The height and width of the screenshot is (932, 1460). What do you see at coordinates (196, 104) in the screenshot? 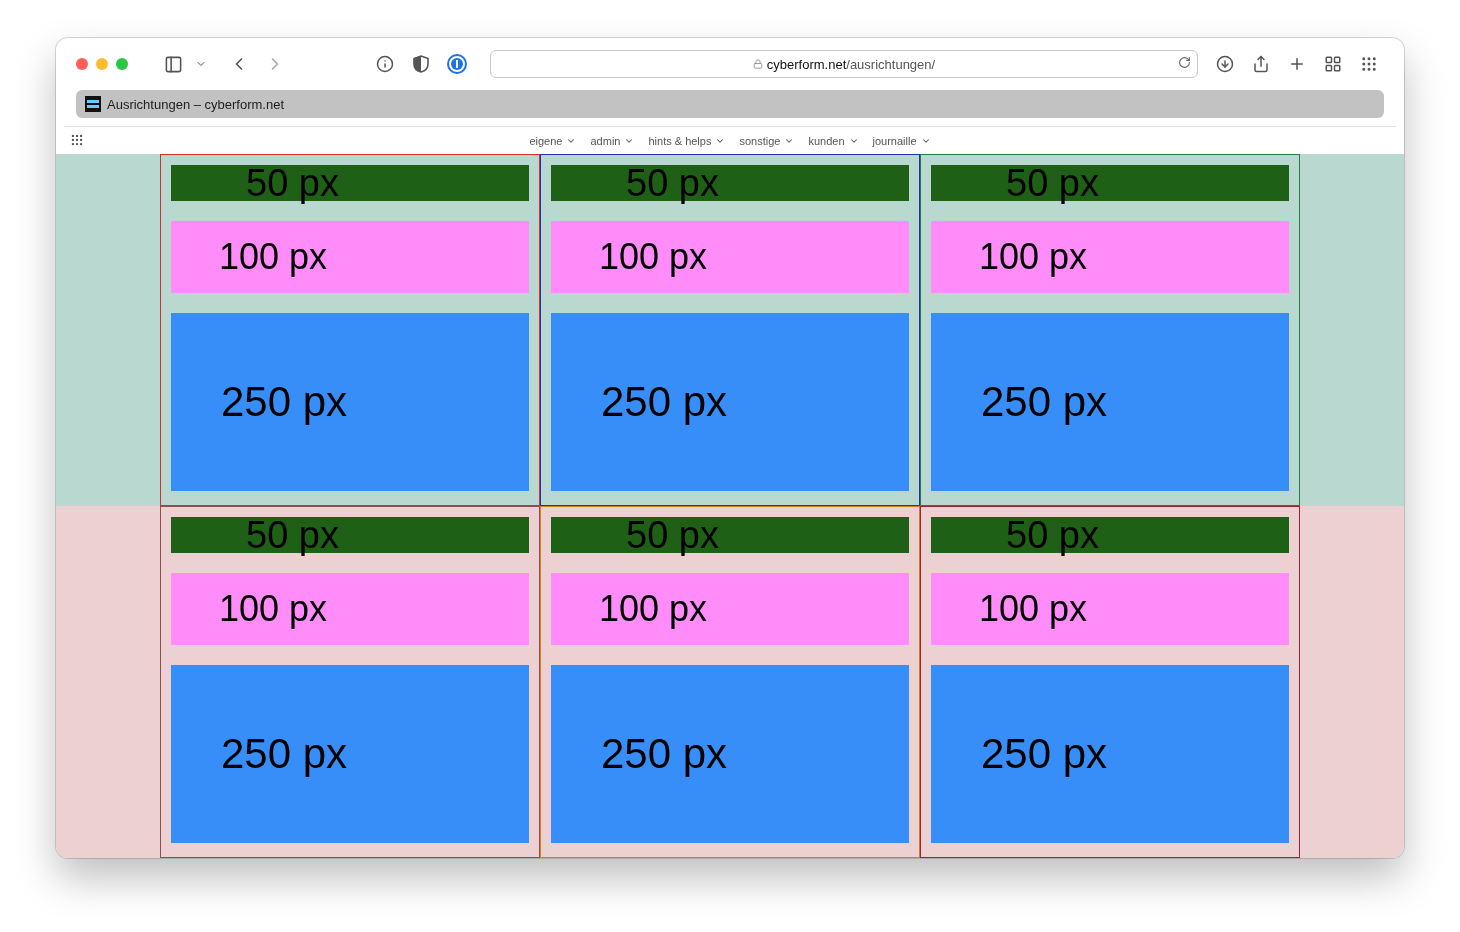
I see `tab-title: Ausrichtungen – cyberform.net` at bounding box center [196, 104].